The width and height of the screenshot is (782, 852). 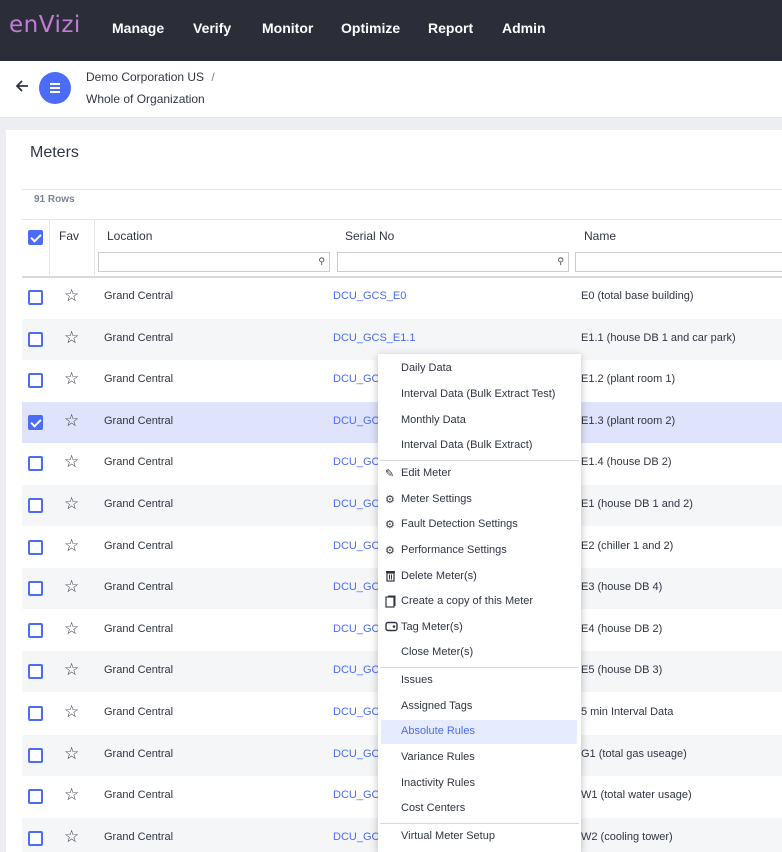 What do you see at coordinates (438, 731) in the screenshot?
I see `menu-absolute-rules: Absolute Rules` at bounding box center [438, 731].